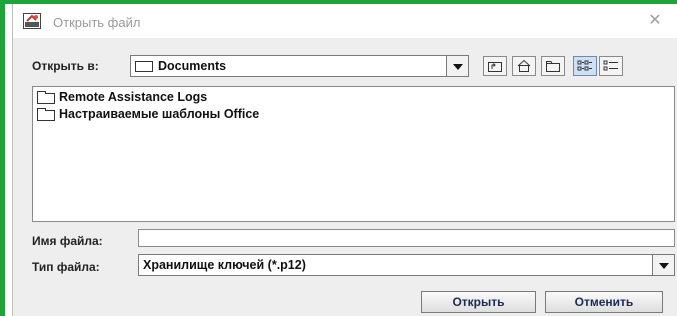 Image resolution: width=677 pixels, height=316 pixels. What do you see at coordinates (604, 302) in the screenshot?
I see `cancel-button: Отменить` at bounding box center [604, 302].